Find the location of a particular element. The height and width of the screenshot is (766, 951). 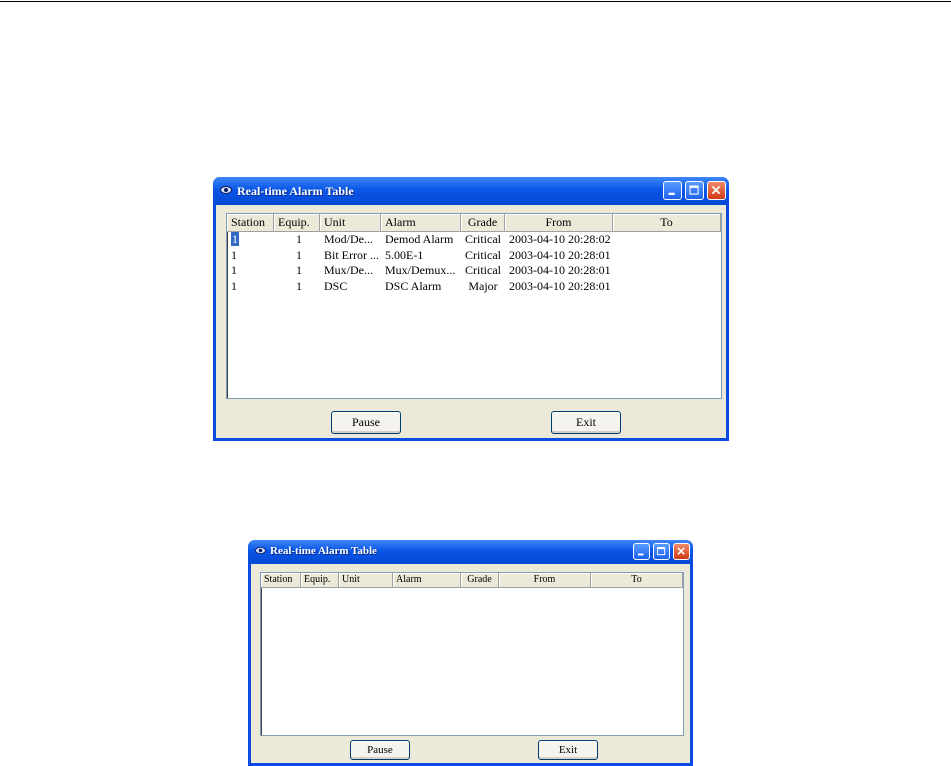

cell-alarm: 5.00E-1 is located at coordinates (404, 254).